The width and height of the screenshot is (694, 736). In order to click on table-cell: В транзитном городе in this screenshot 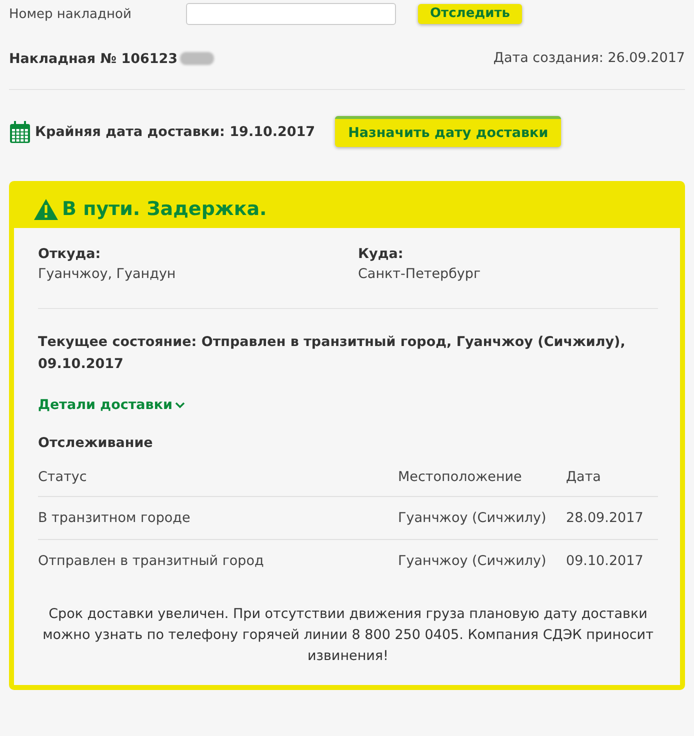, I will do `click(218, 518)`.